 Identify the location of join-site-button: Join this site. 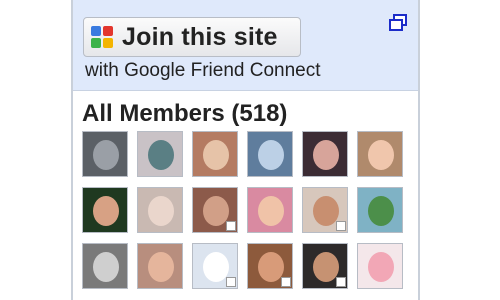
(192, 37).